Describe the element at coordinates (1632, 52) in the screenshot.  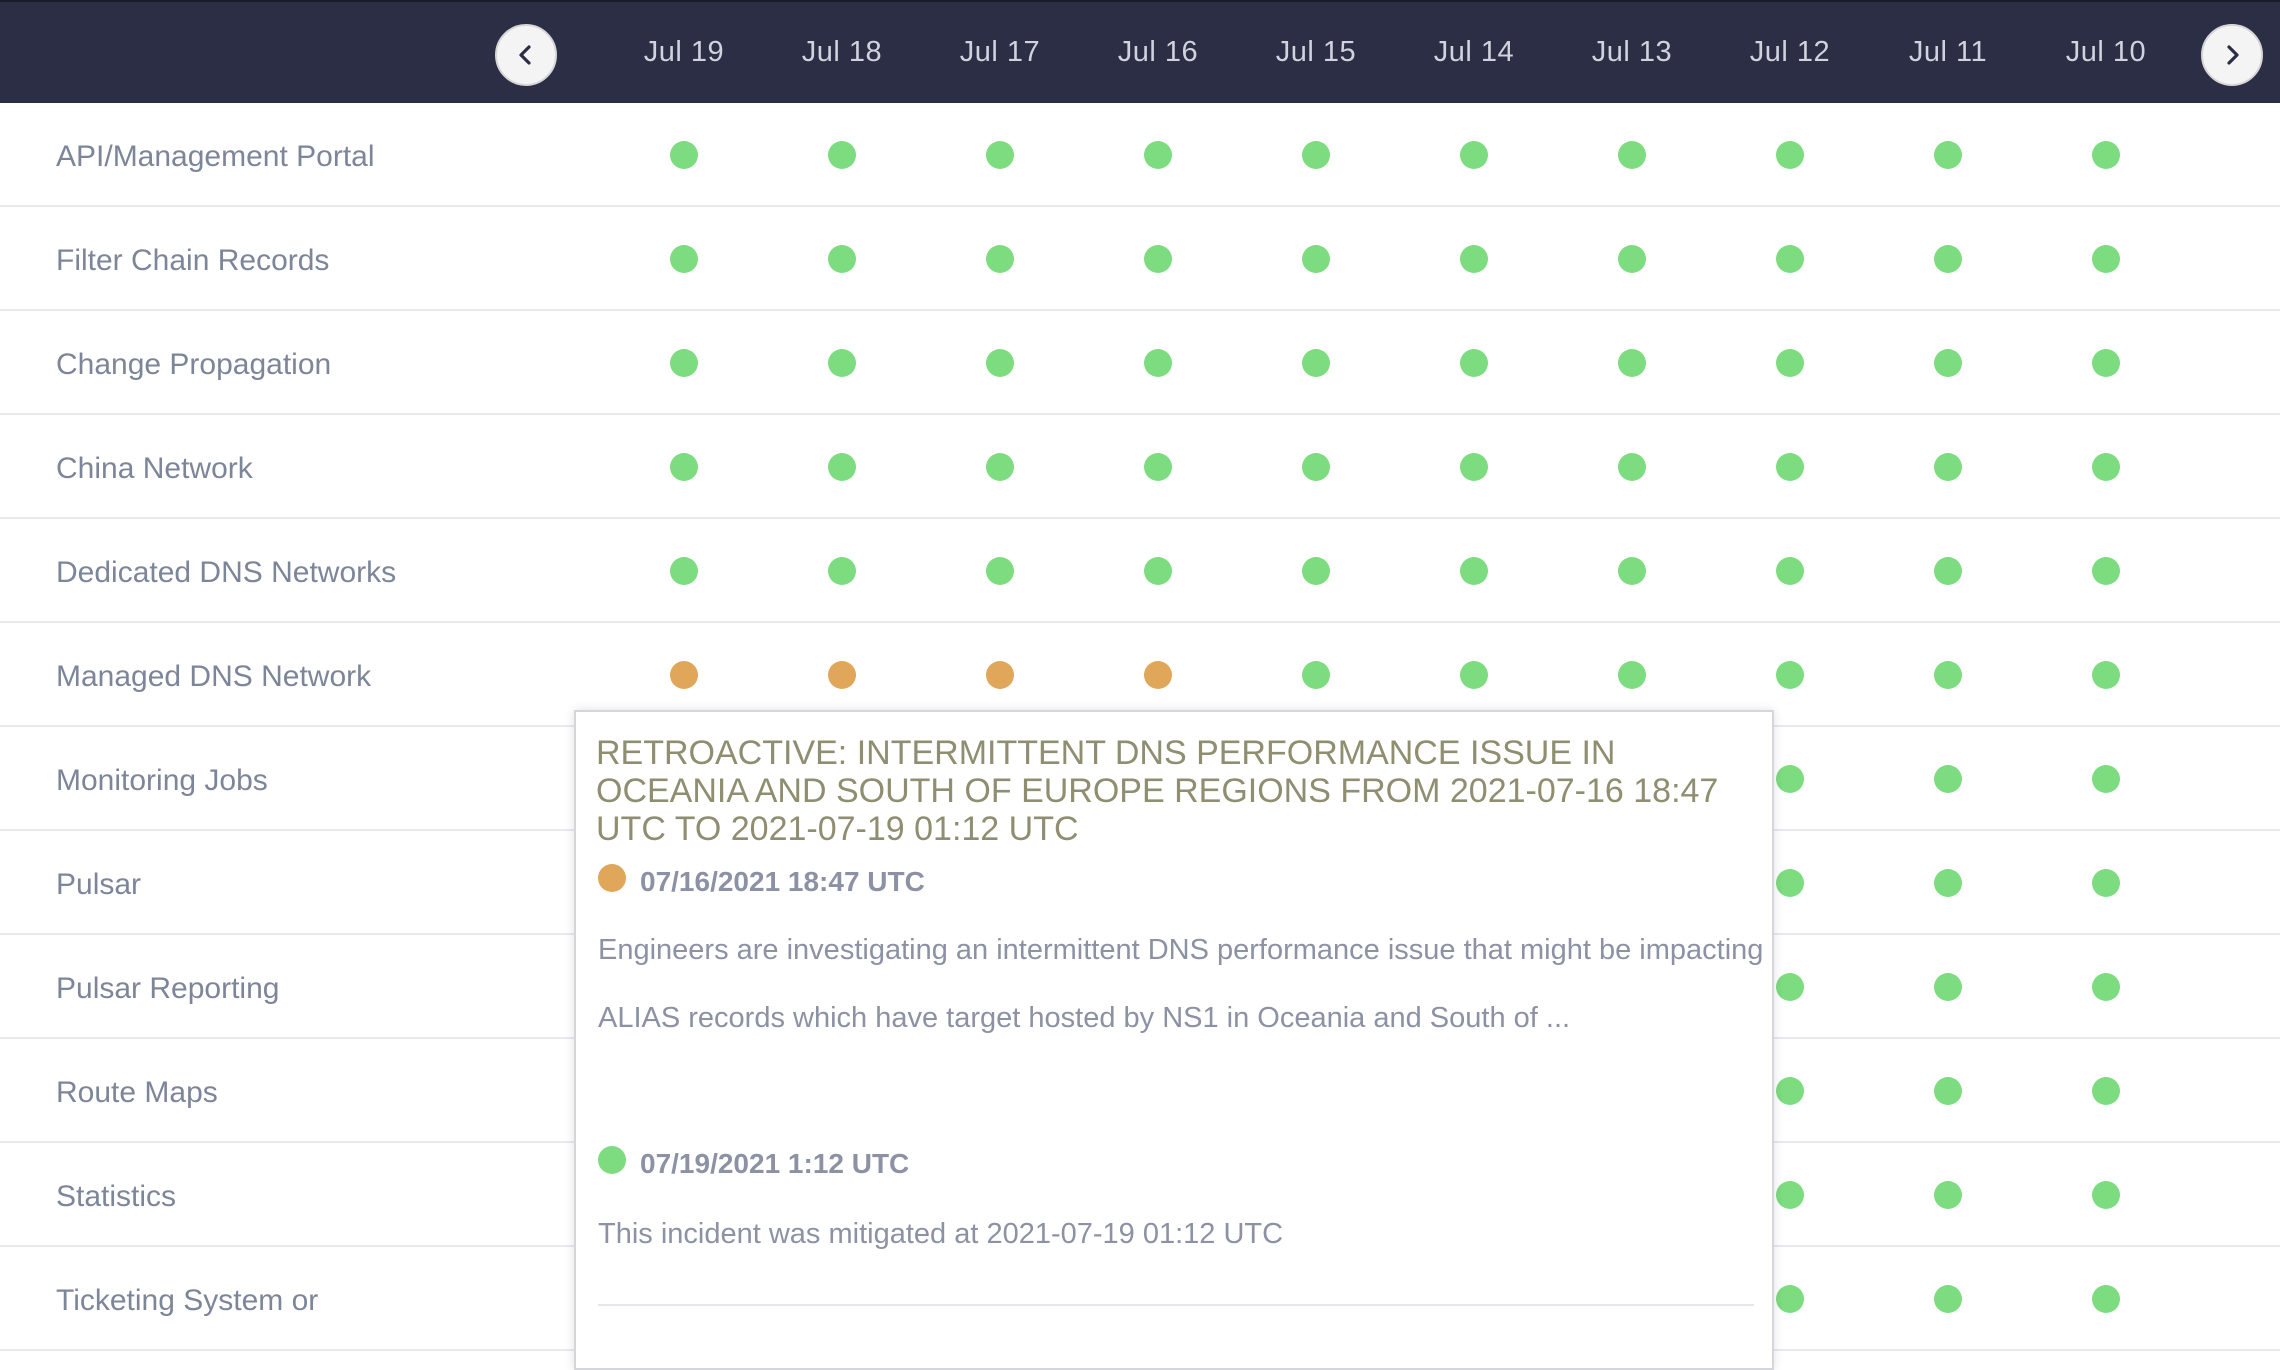
I see `date-column-header: Jul 13` at that location.